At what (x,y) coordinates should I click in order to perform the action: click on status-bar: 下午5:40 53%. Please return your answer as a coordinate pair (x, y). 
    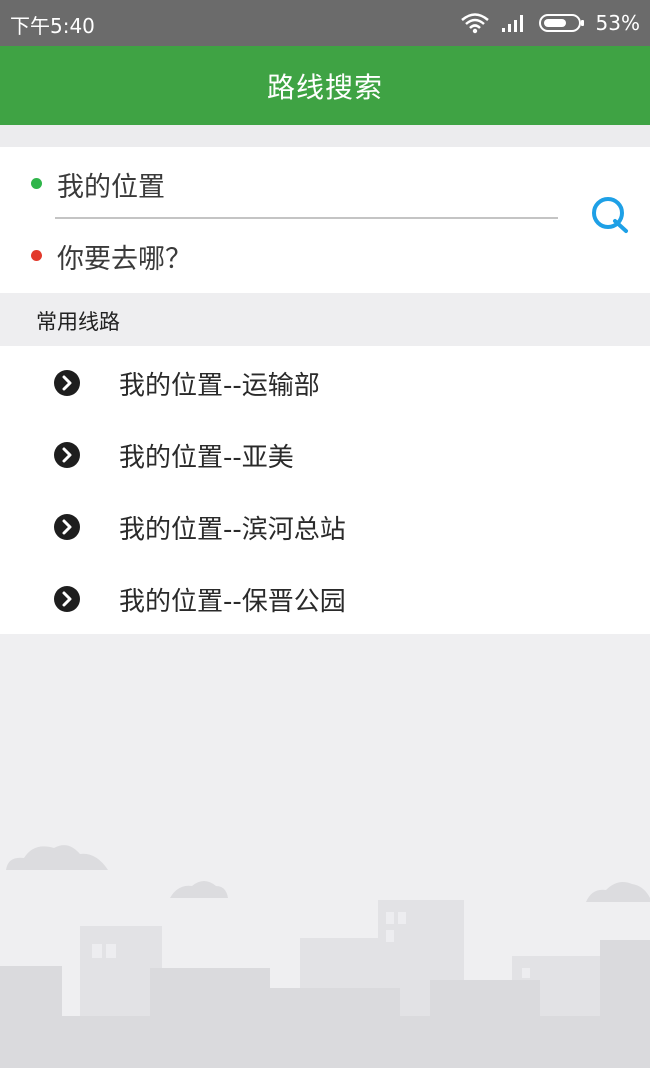
    Looking at the image, I should click on (325, 23).